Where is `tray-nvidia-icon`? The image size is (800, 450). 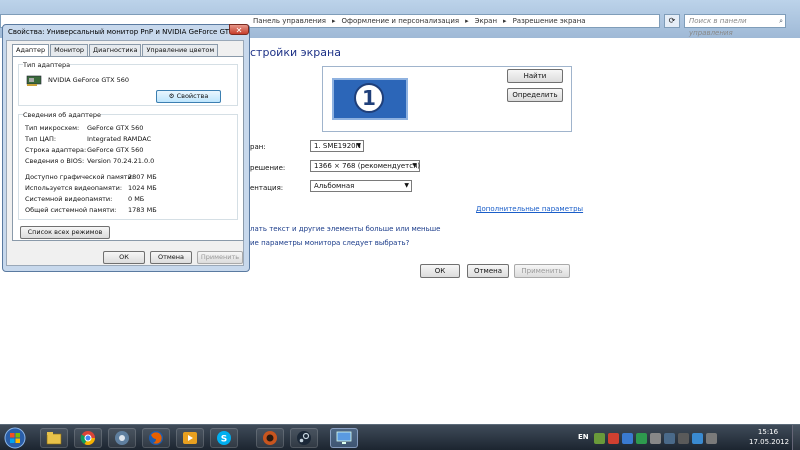 tray-nvidia-icon is located at coordinates (641, 438).